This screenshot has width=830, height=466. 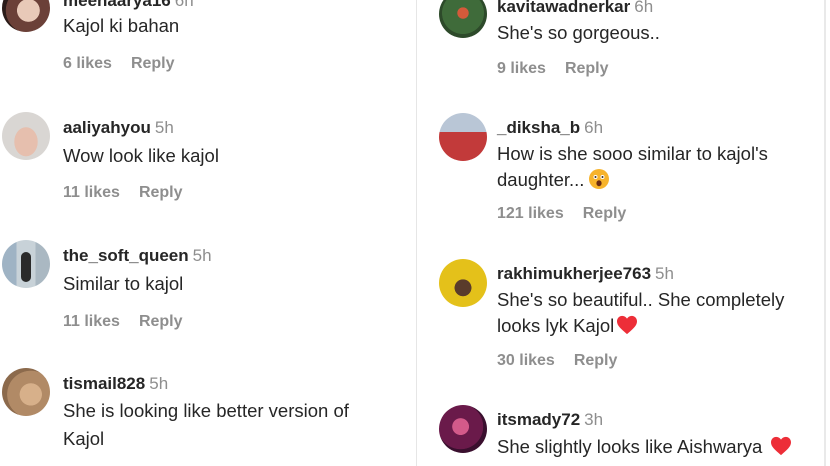 What do you see at coordinates (556, 325) in the screenshot?
I see `comment-text: looks lyk Kajol` at bounding box center [556, 325].